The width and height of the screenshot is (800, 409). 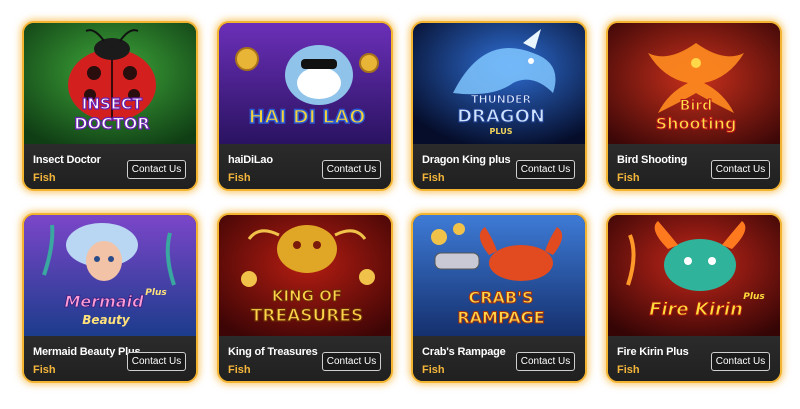 I want to click on game-title: Crab's Rampage, so click(x=464, y=352).